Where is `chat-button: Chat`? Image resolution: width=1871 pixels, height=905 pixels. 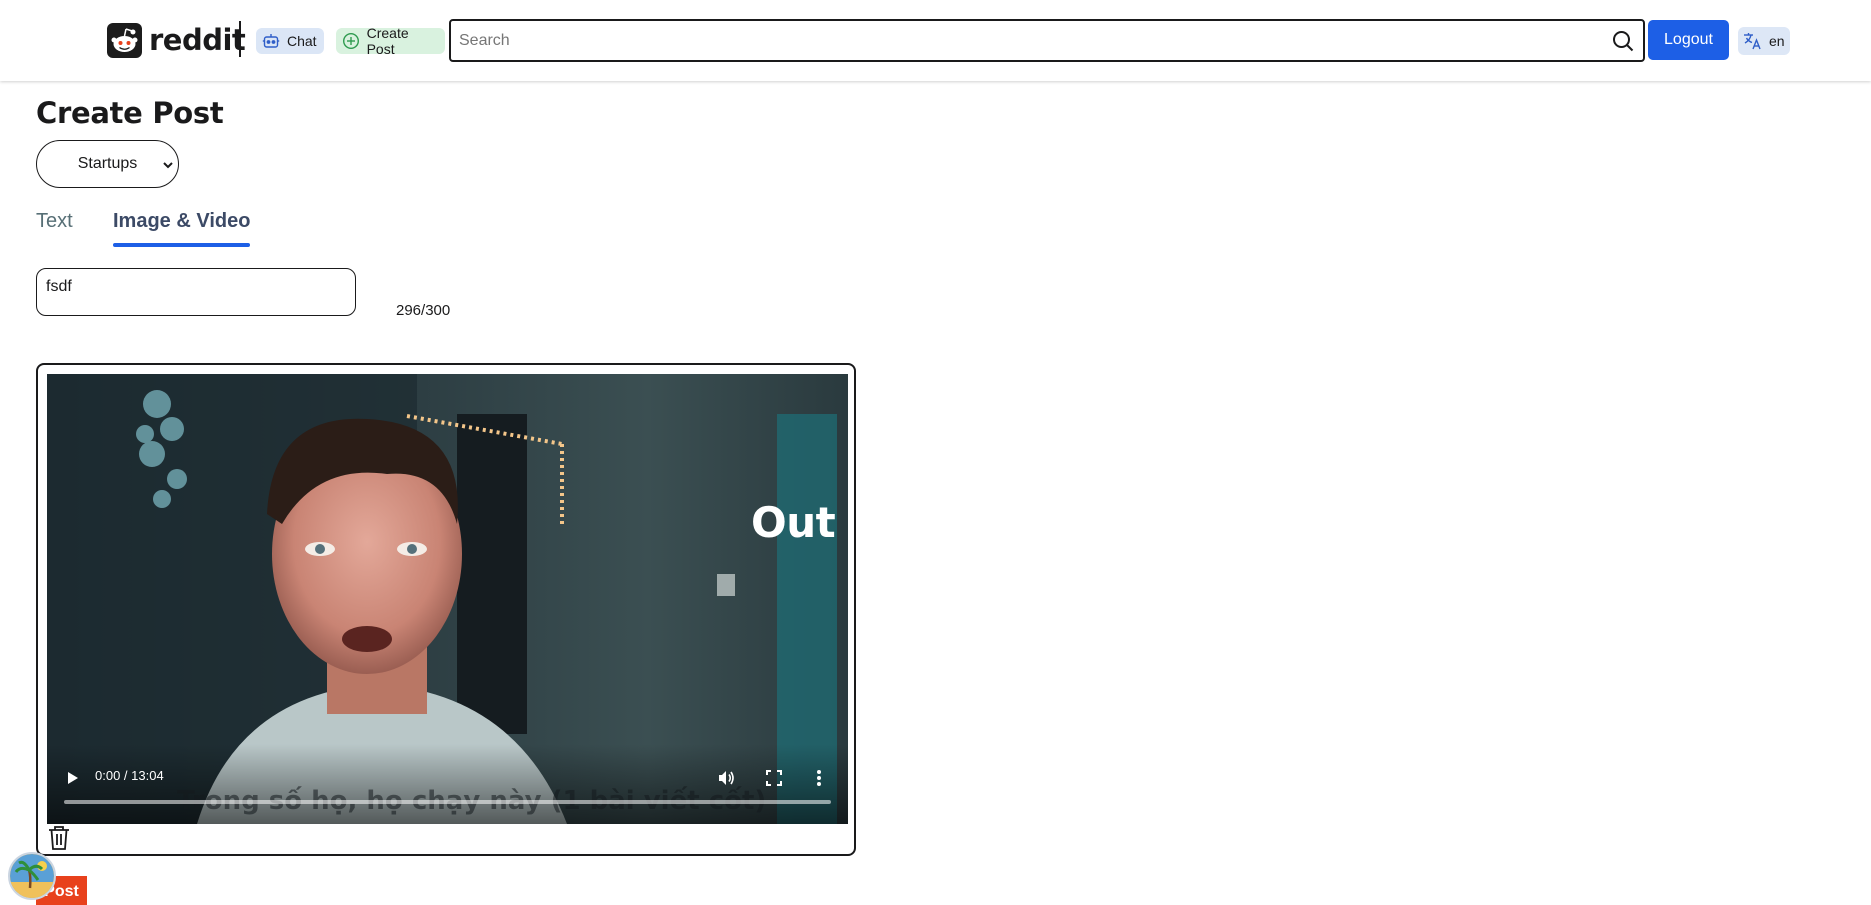 chat-button: Chat is located at coordinates (290, 41).